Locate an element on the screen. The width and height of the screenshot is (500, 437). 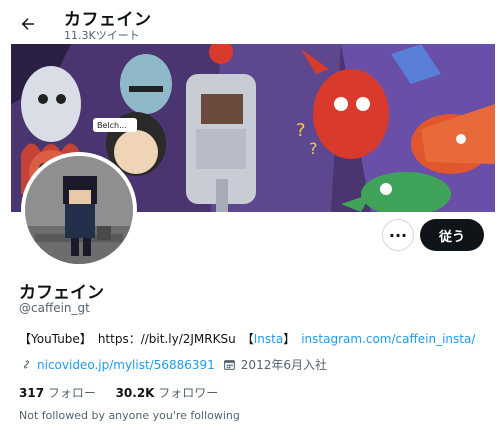
profile-meta: nicovideo.jp/mylist/56886391 2012年6月入社 is located at coordinates (173, 364).